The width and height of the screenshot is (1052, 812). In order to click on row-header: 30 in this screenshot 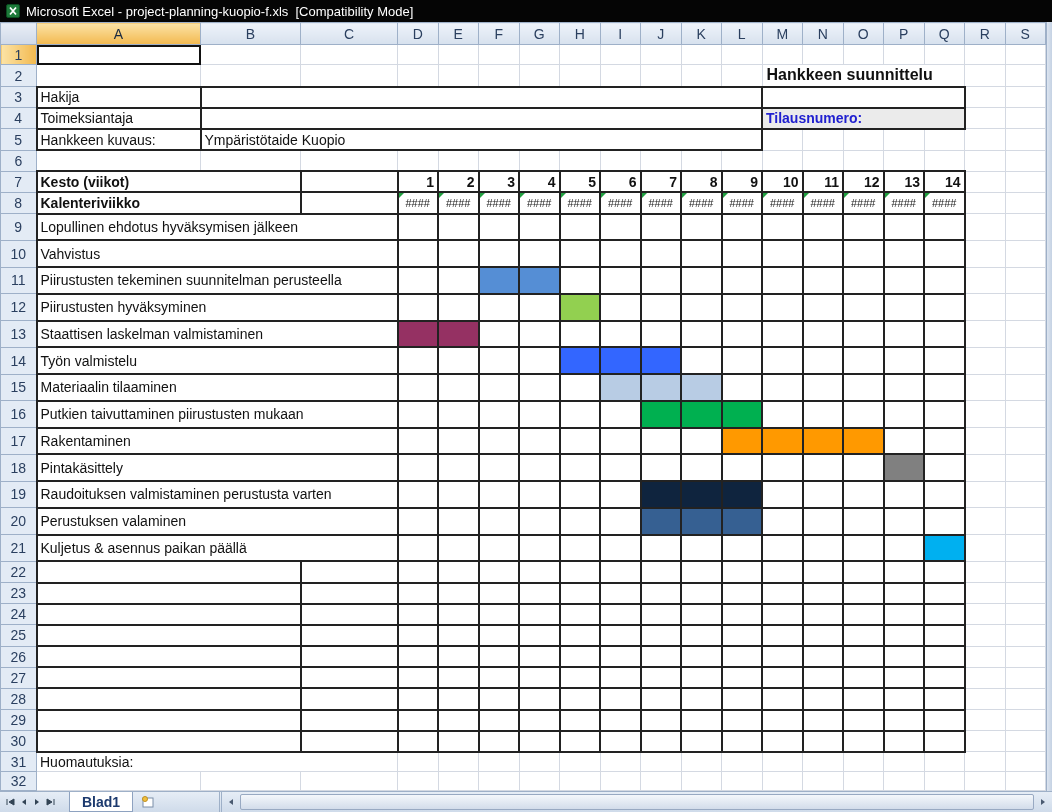, I will do `click(18, 741)`.